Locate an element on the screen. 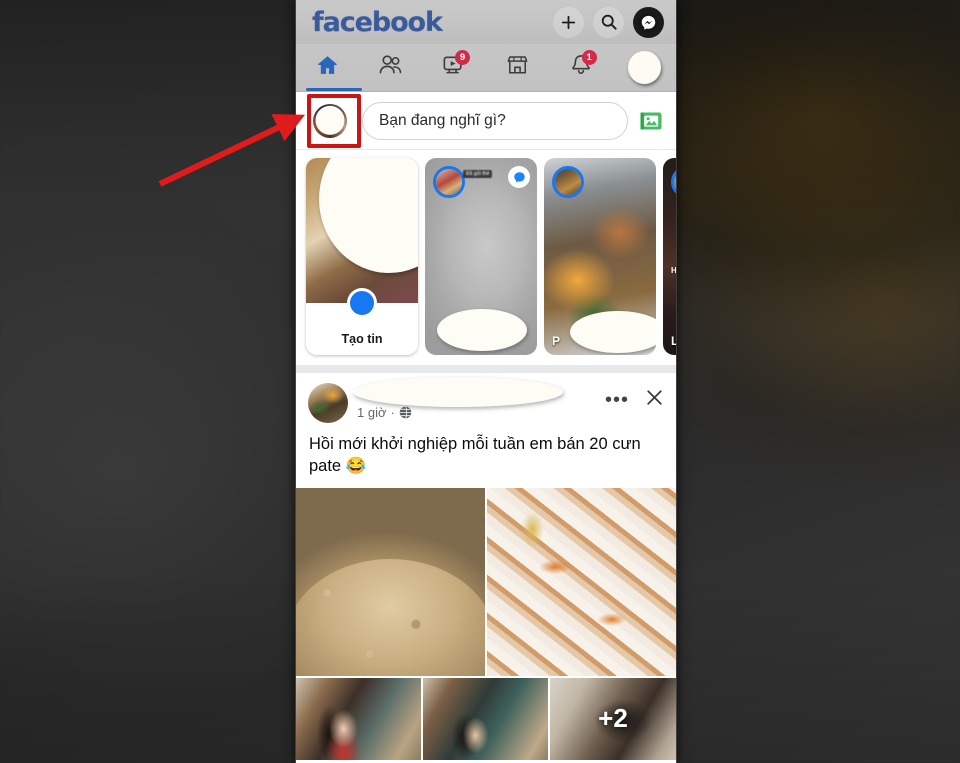  search-icon is located at coordinates (609, 22).